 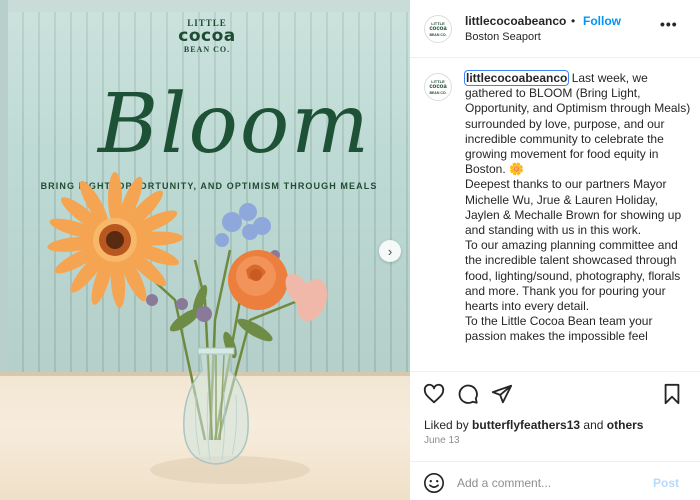 I want to click on save-bookmark-icon, so click(x=672, y=394).